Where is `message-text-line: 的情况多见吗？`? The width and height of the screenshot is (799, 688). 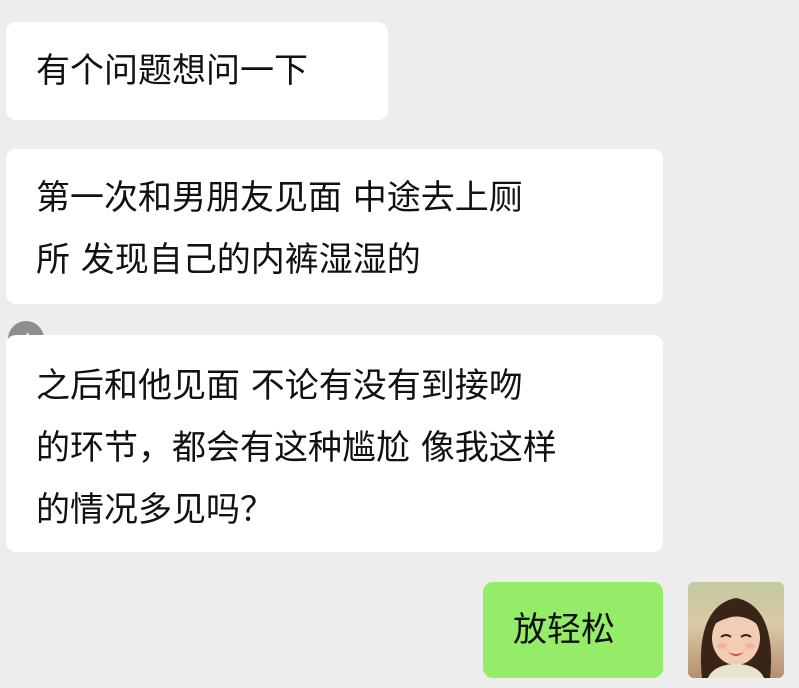
message-text-line: 的情况多见吗？ is located at coordinates (155, 510).